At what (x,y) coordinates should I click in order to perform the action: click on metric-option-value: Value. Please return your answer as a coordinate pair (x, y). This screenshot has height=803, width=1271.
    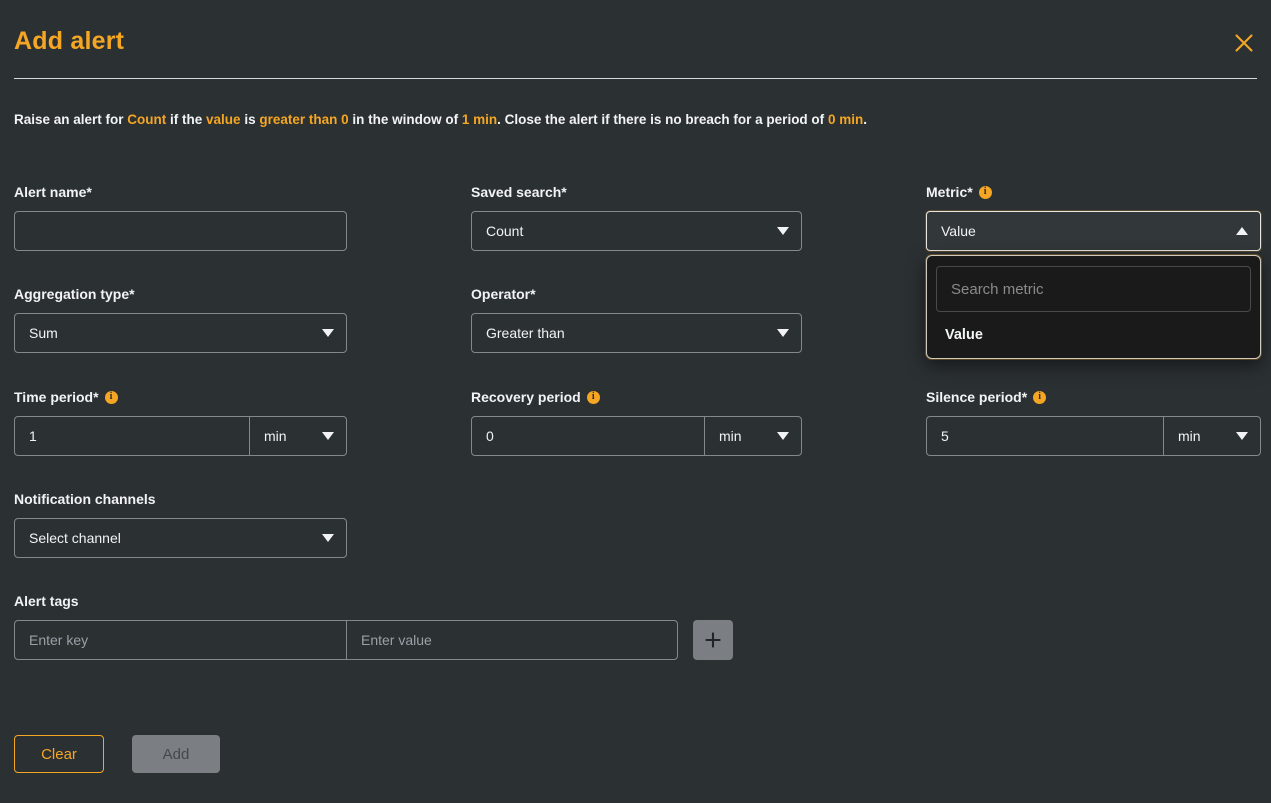
    Looking at the image, I should click on (1093, 335).